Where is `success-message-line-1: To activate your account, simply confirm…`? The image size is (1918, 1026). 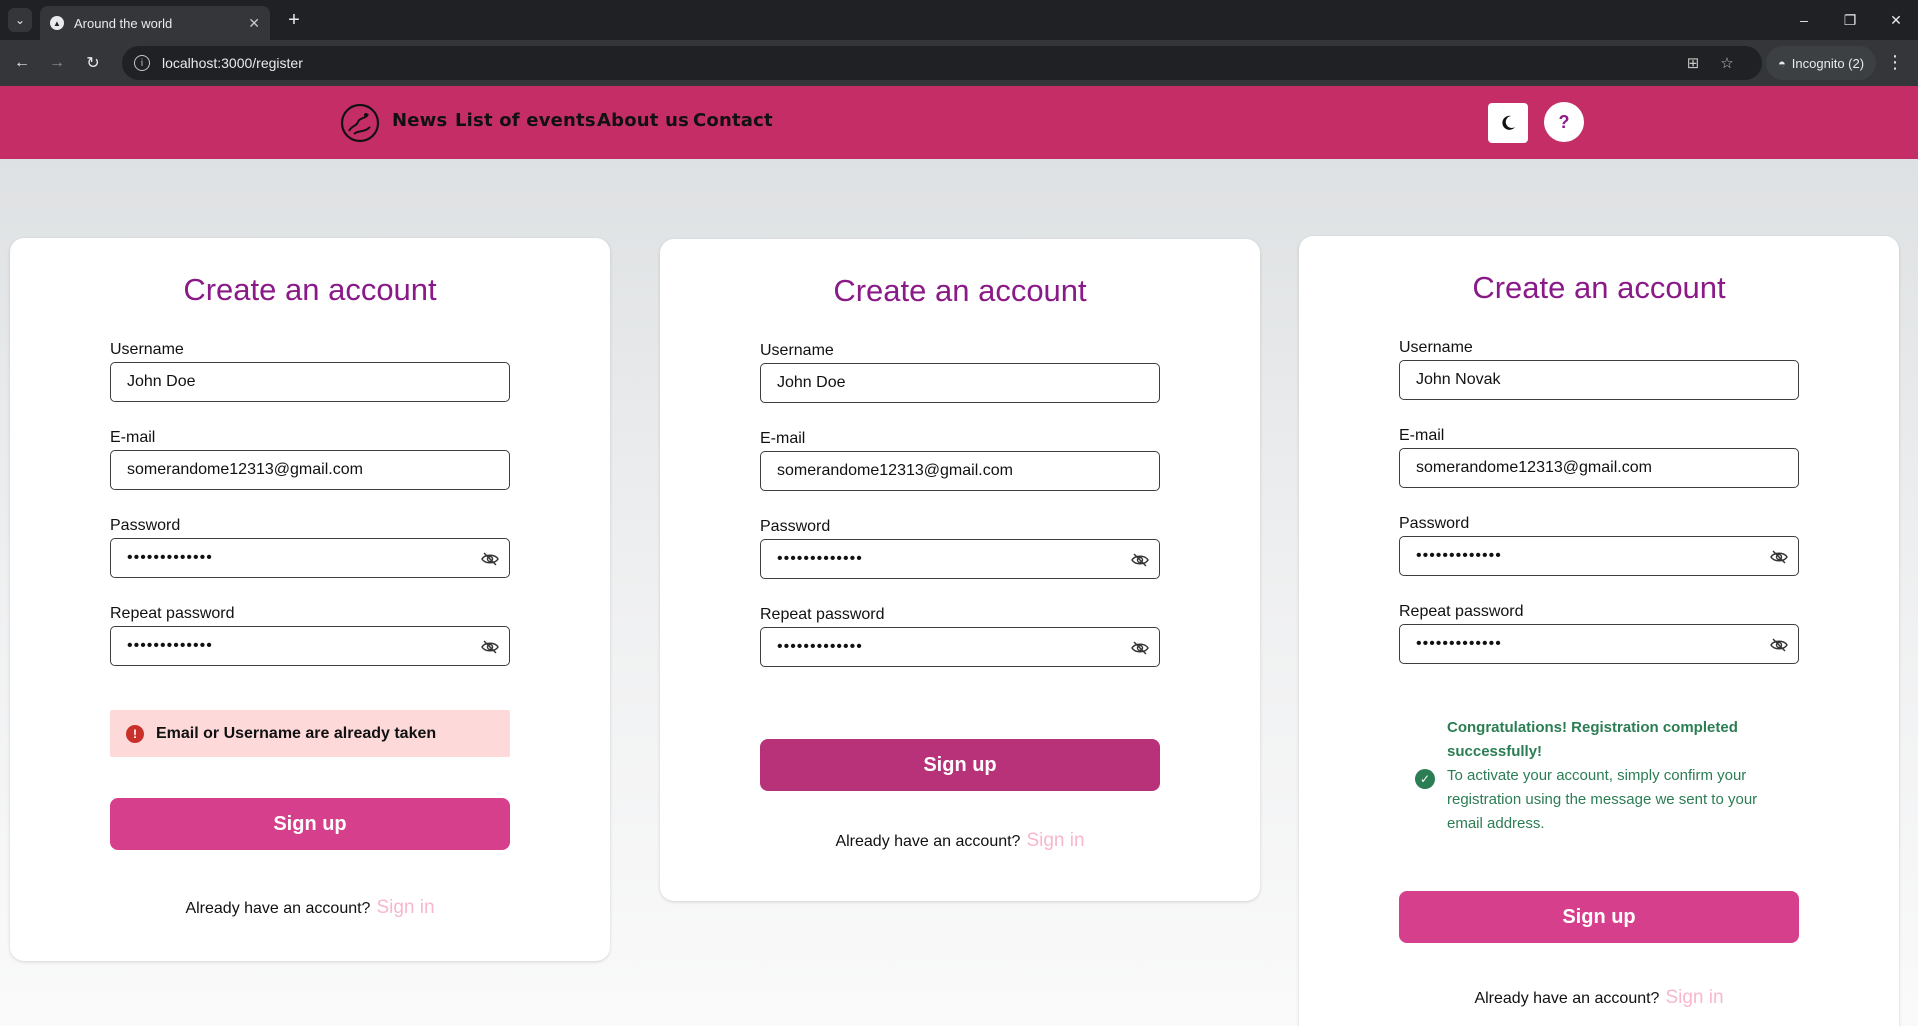 success-message-line-1: To activate your account, simply confirm… is located at coordinates (1597, 775).